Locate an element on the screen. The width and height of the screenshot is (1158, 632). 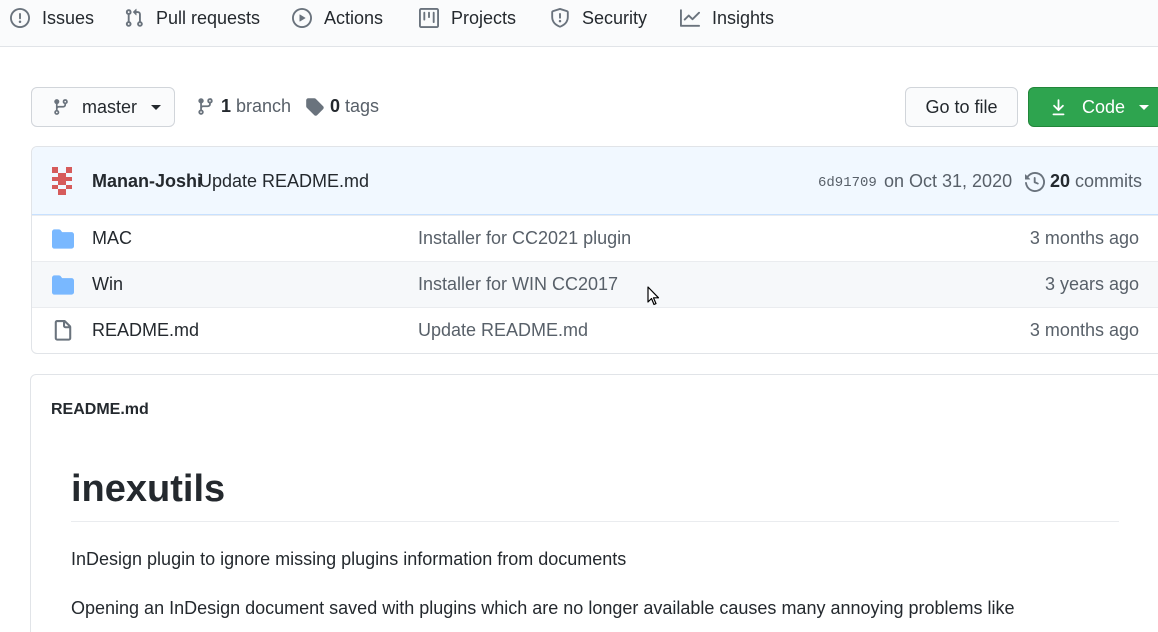
tab-pull-requests: Pull requests is located at coordinates (192, 18).